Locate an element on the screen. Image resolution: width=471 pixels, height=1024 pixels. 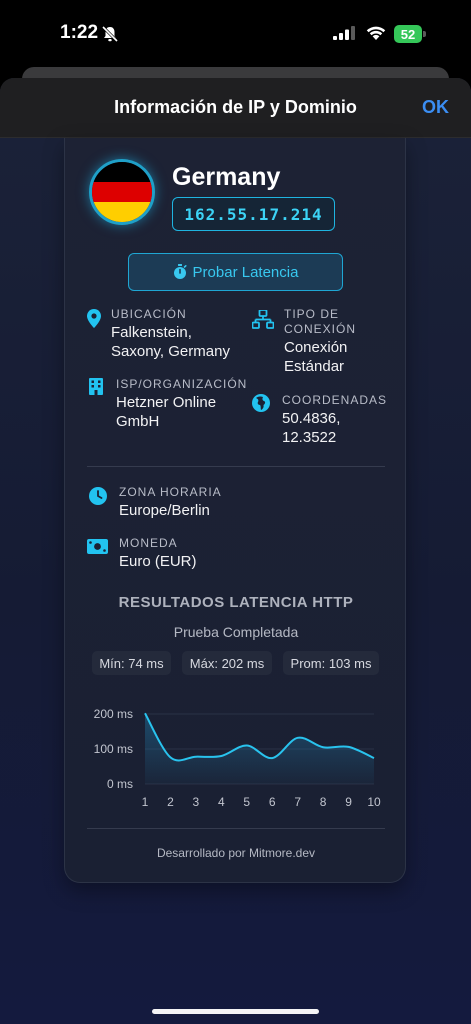
currency-label: MONEDA is located at coordinates (148, 543).